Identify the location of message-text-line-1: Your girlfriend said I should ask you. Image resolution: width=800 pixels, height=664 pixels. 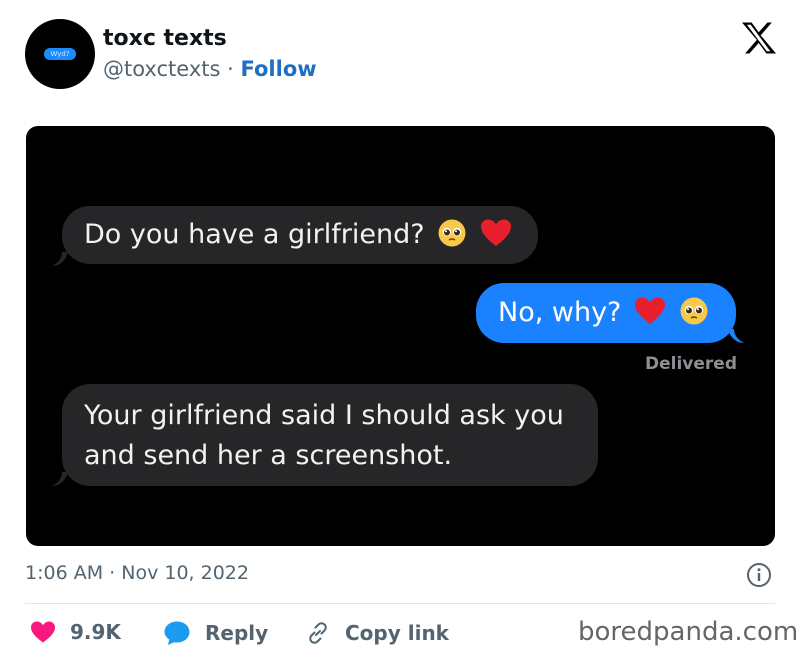
(324, 415).